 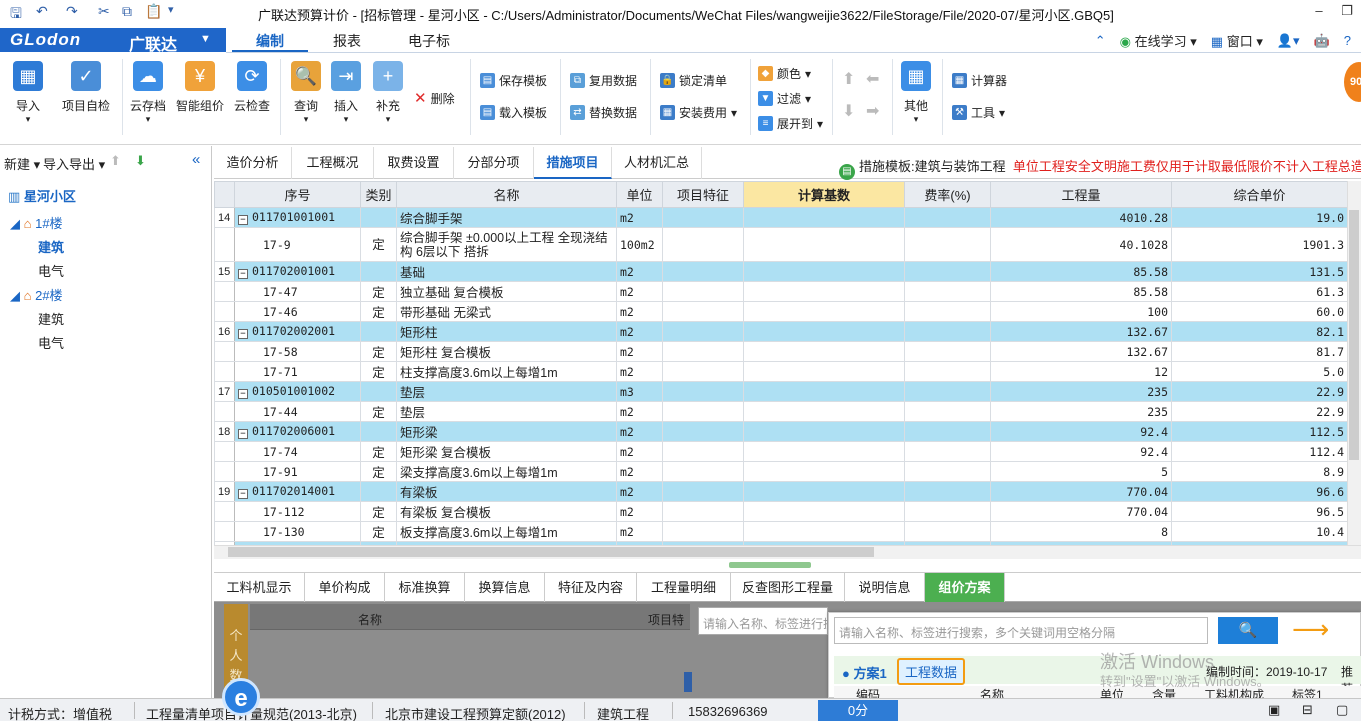 What do you see at coordinates (780, 291) in the screenshot?
I see `table-row: 17-47 定独立基础 复合模板 m2 85.58 61.3` at bounding box center [780, 291].